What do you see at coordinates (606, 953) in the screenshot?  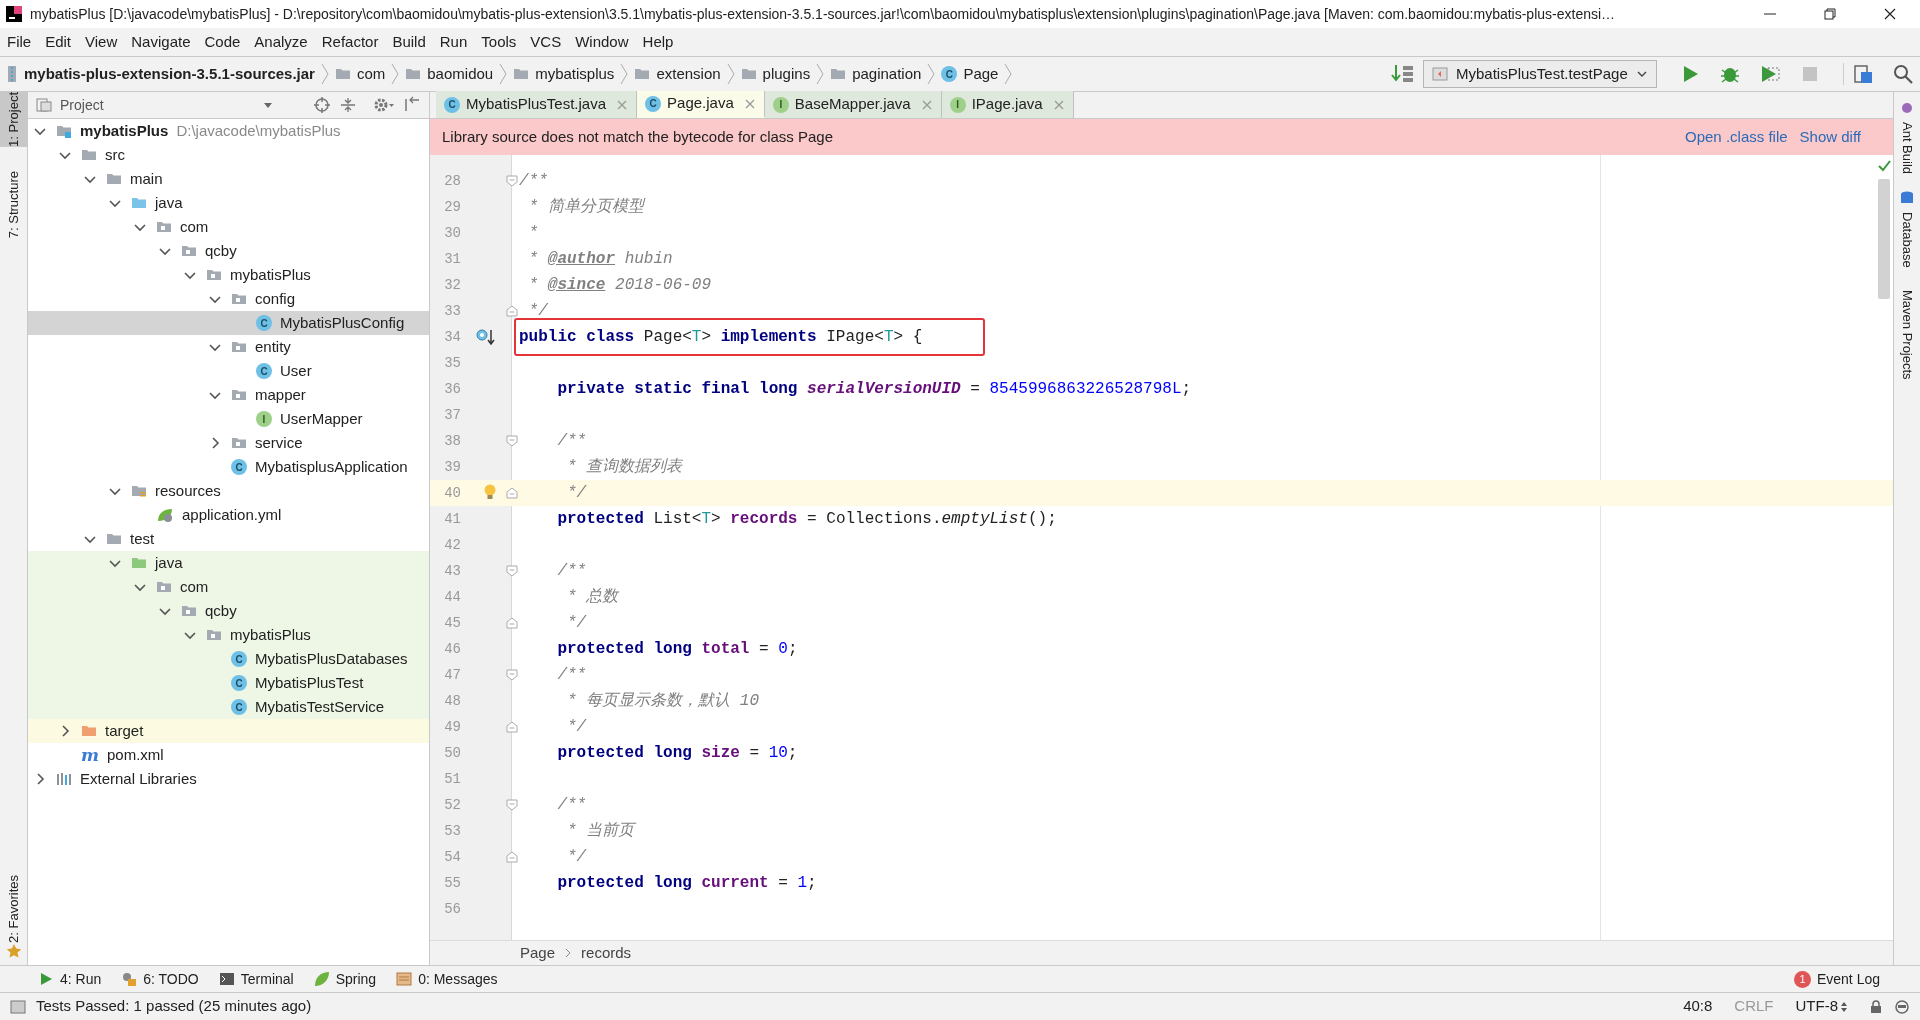 I see `breadcrumb-item: records` at bounding box center [606, 953].